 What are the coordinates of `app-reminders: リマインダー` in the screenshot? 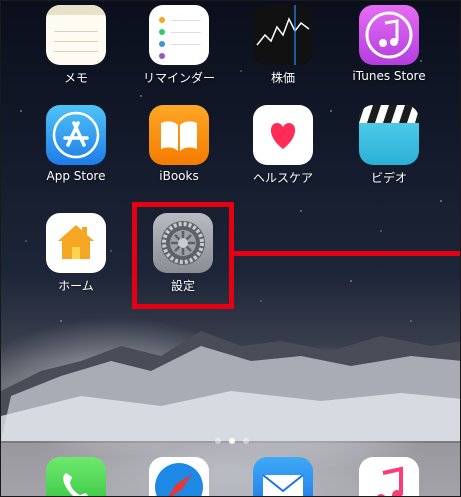 It's located at (179, 45).